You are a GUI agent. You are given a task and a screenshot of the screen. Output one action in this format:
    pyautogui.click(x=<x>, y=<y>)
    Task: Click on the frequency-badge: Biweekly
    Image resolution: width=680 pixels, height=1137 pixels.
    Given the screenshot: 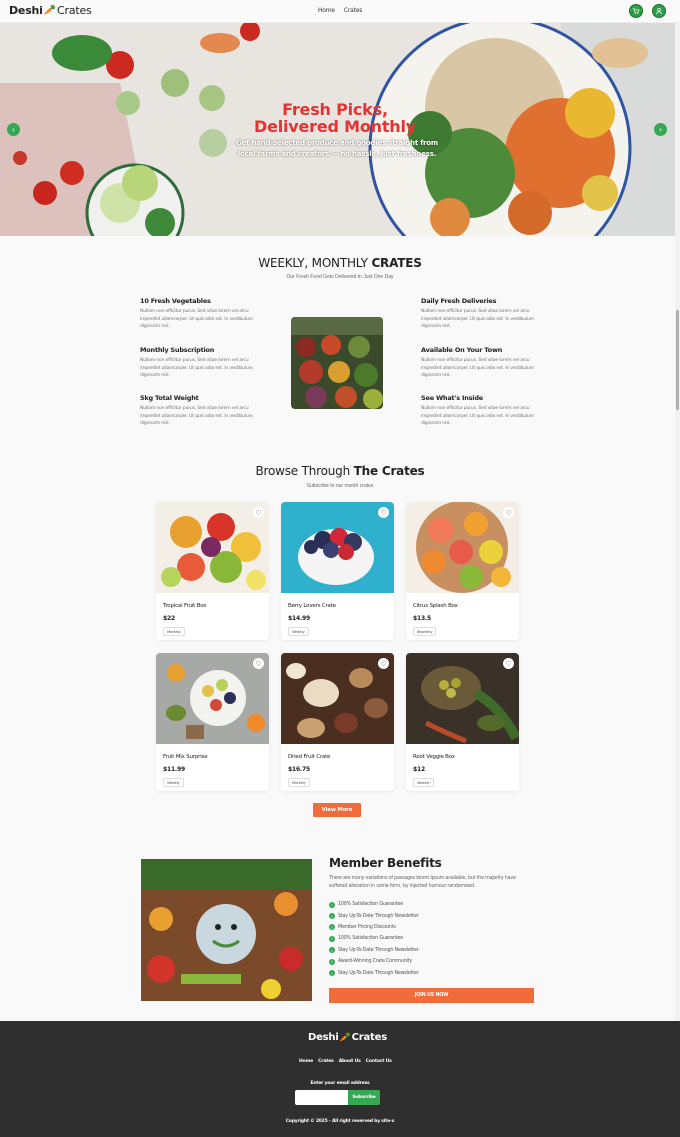 What is the action you would take?
    pyautogui.click(x=425, y=631)
    